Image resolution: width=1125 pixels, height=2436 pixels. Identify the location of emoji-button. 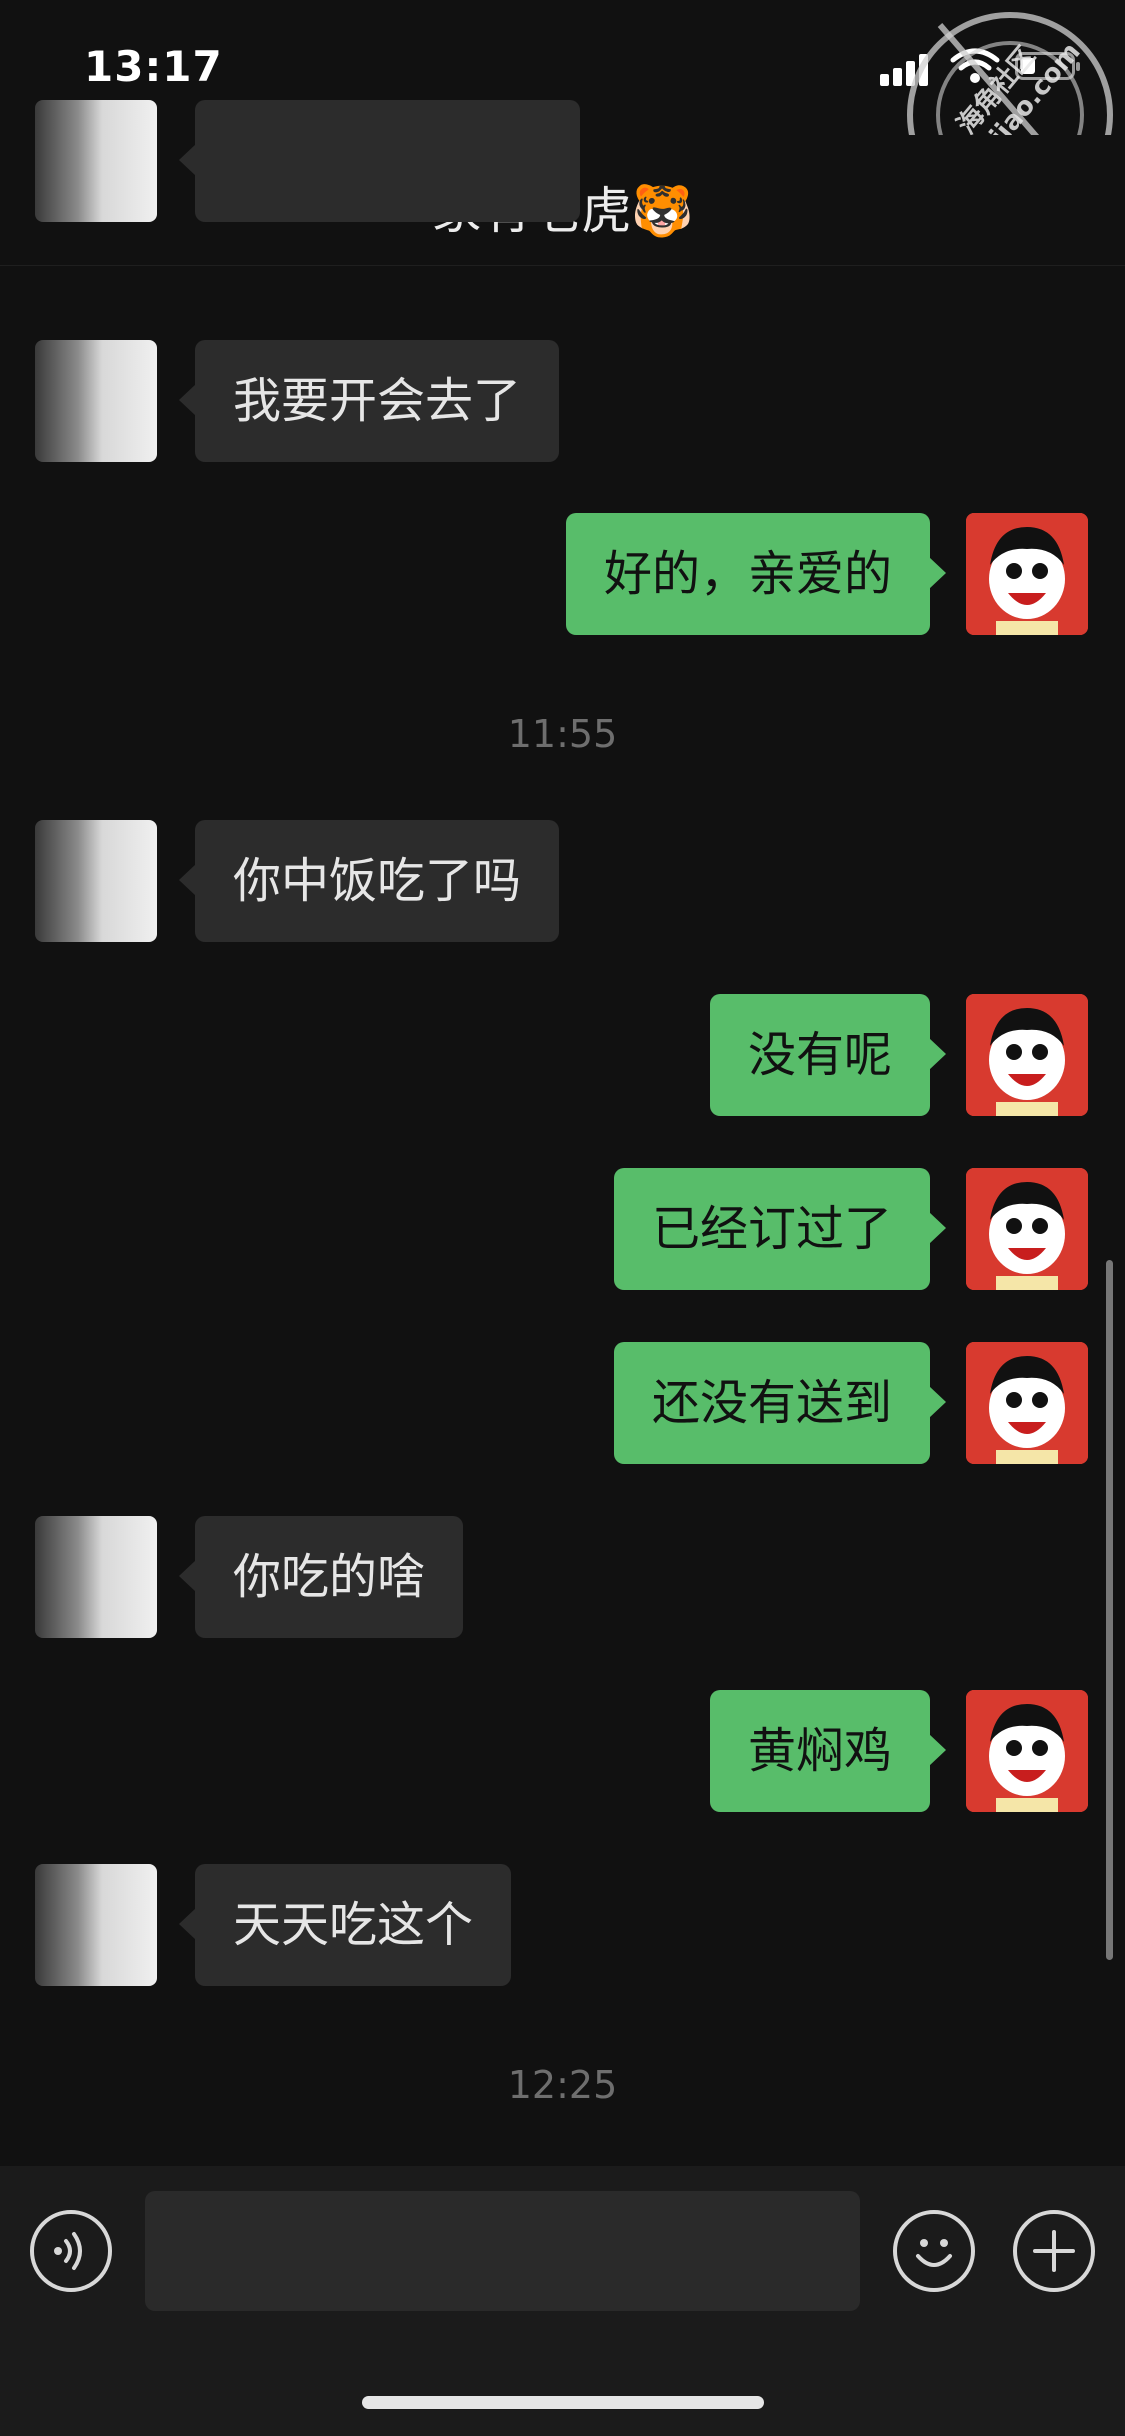
(934, 2251).